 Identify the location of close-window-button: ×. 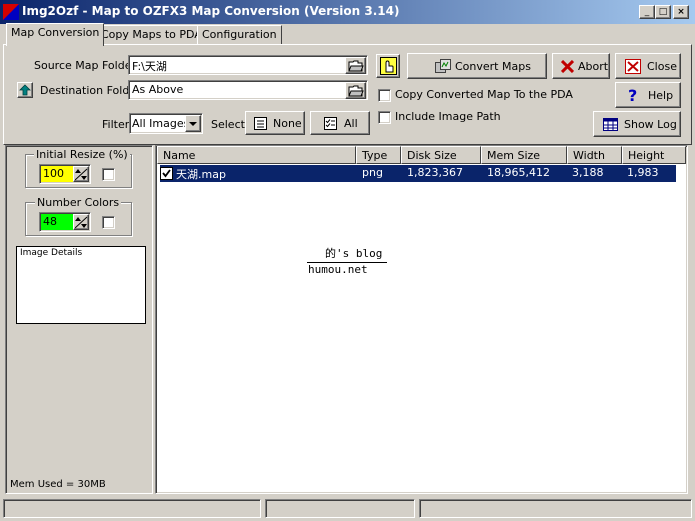
(681, 12).